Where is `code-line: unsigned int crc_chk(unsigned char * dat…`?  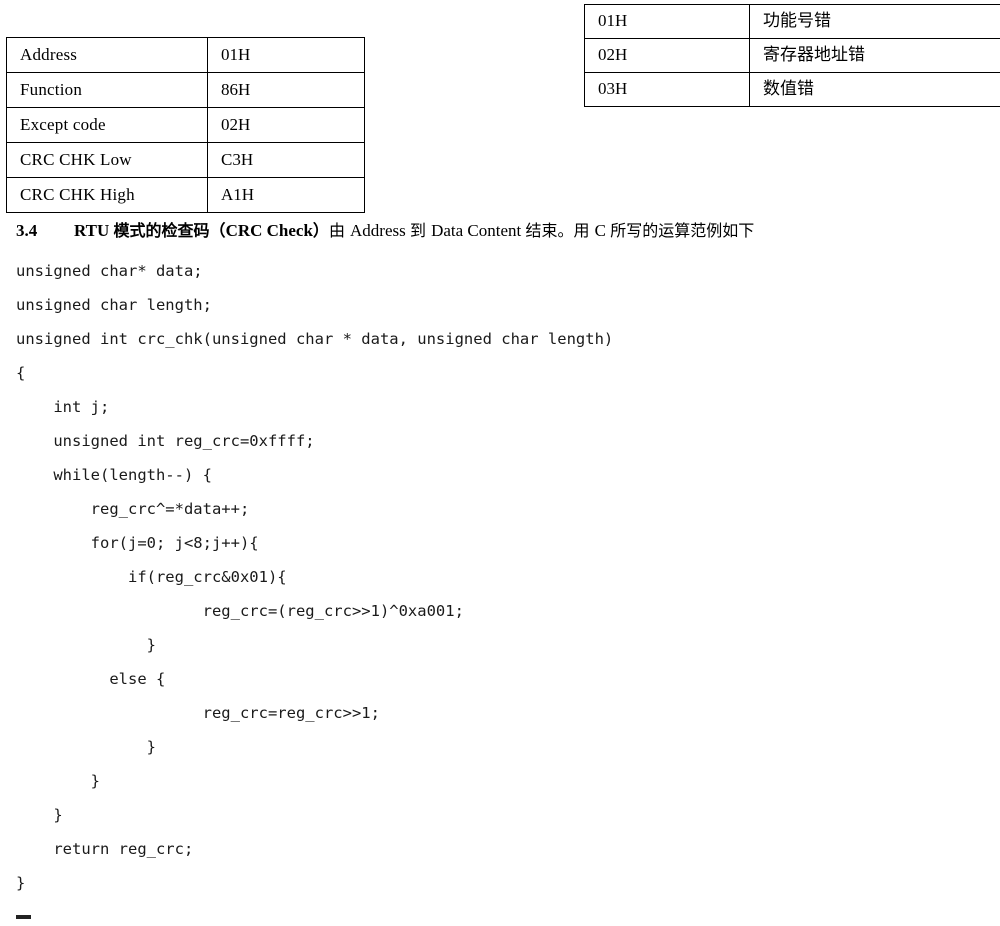 code-line: unsigned int crc_chk(unsigned char * dat… is located at coordinates (315, 339).